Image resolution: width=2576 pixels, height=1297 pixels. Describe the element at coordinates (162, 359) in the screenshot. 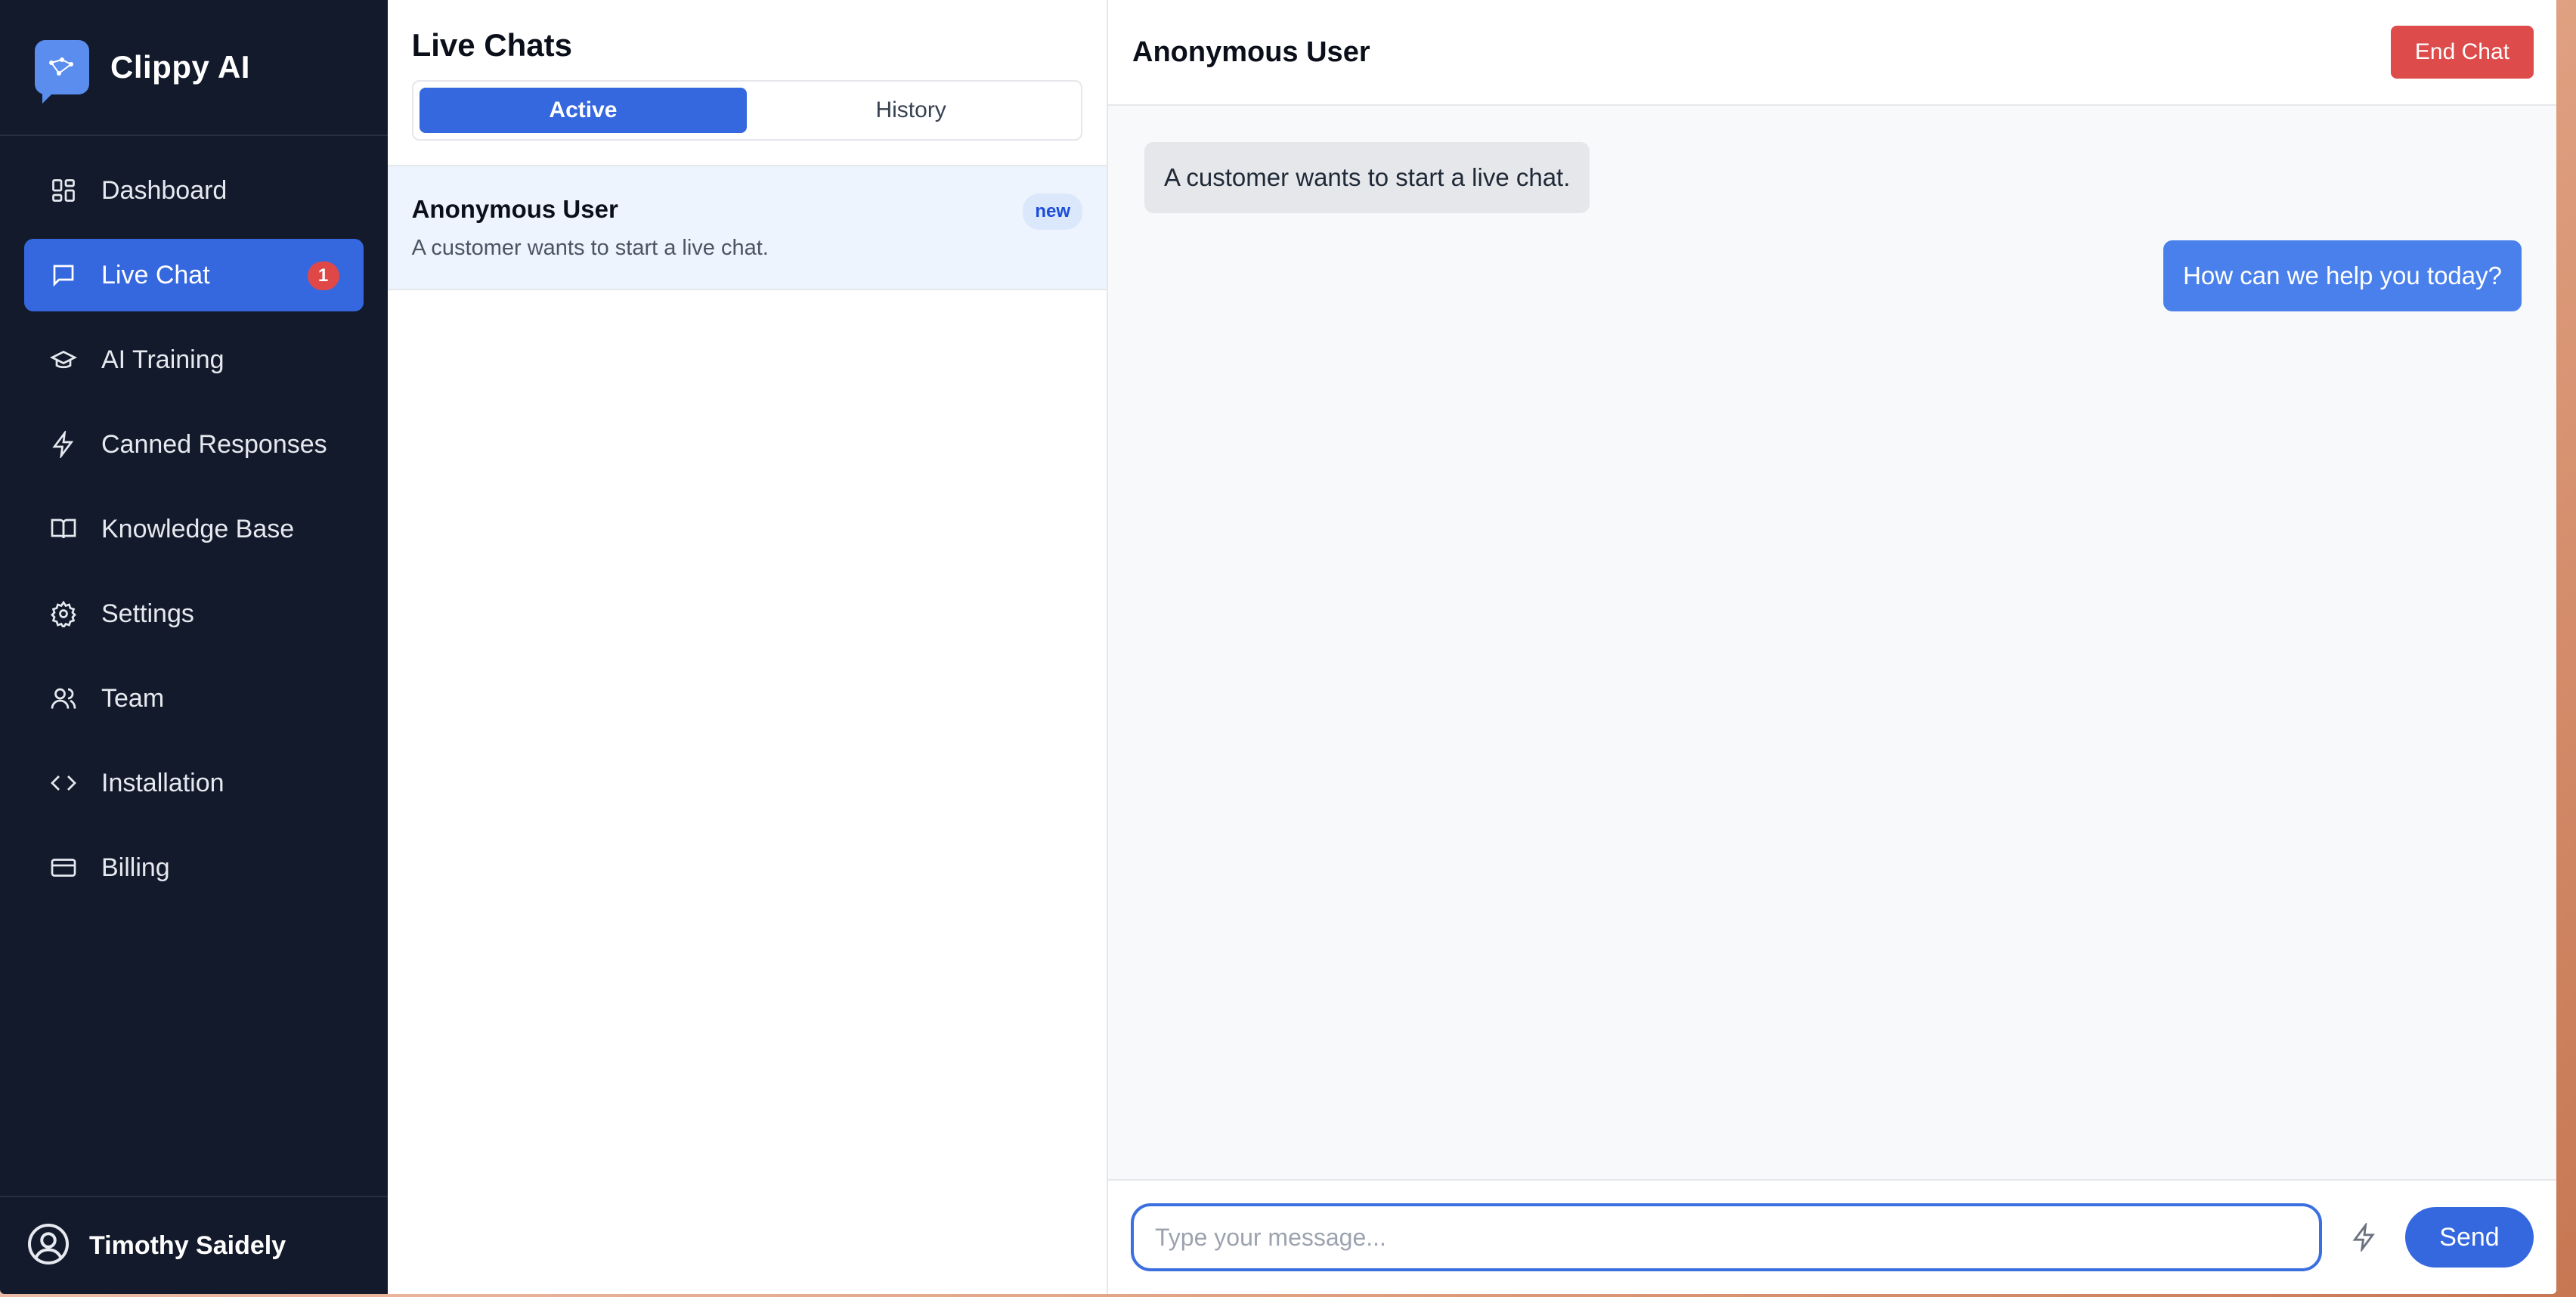

I see `sidebar-item-label: AI Training` at that location.